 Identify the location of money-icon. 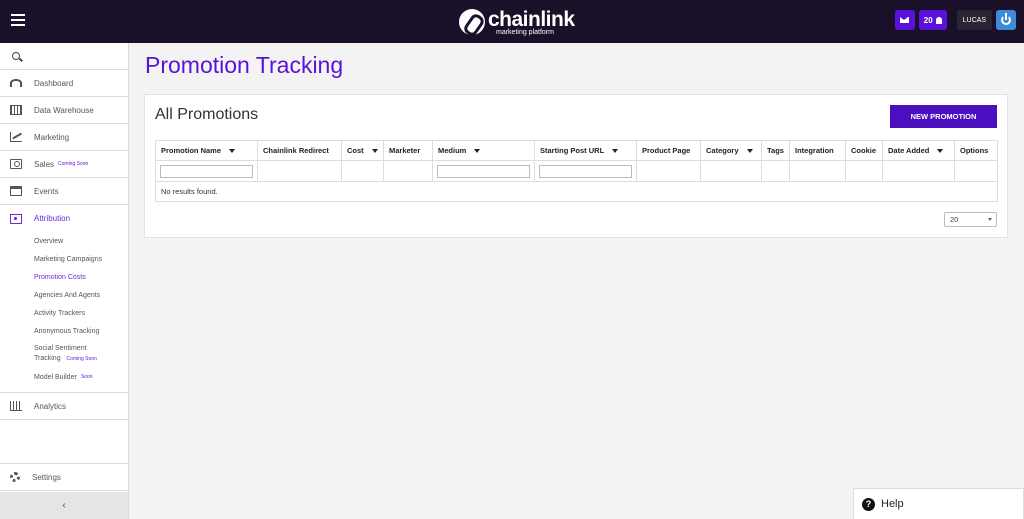
(16, 164).